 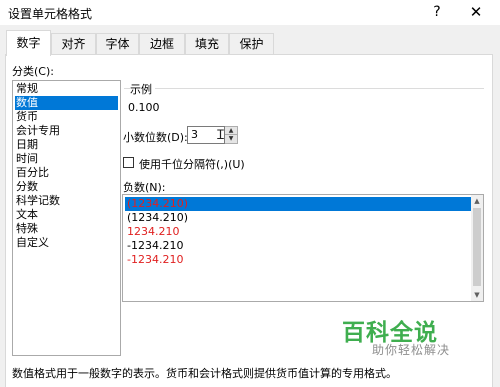 I want to click on help-button: ?, so click(x=437, y=12).